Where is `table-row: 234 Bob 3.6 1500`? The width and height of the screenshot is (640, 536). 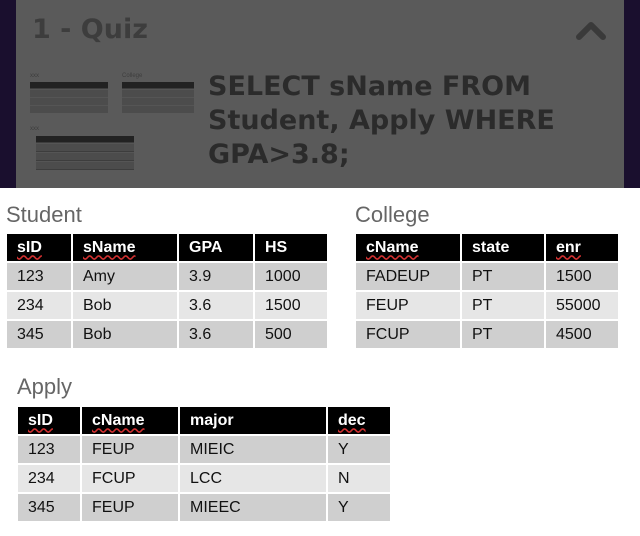
table-row: 234 Bob 3.6 1500 is located at coordinates (167, 306).